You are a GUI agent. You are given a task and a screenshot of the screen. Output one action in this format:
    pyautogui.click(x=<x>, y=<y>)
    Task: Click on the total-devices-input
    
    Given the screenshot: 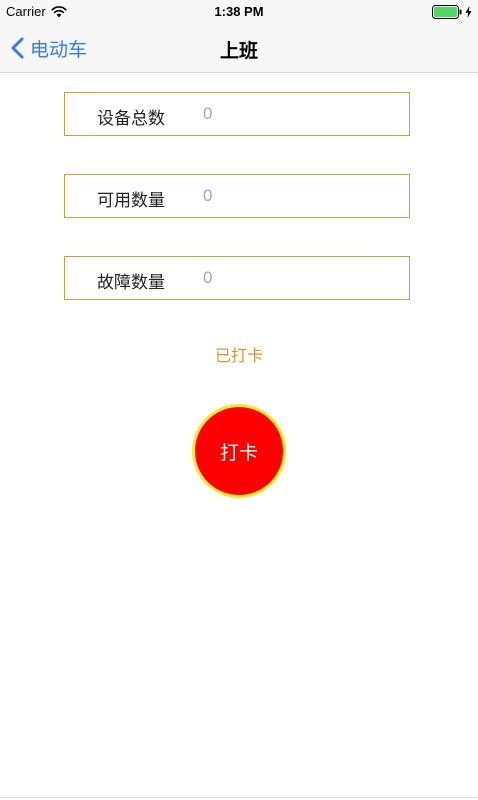 What is the action you would take?
    pyautogui.click(x=298, y=114)
    